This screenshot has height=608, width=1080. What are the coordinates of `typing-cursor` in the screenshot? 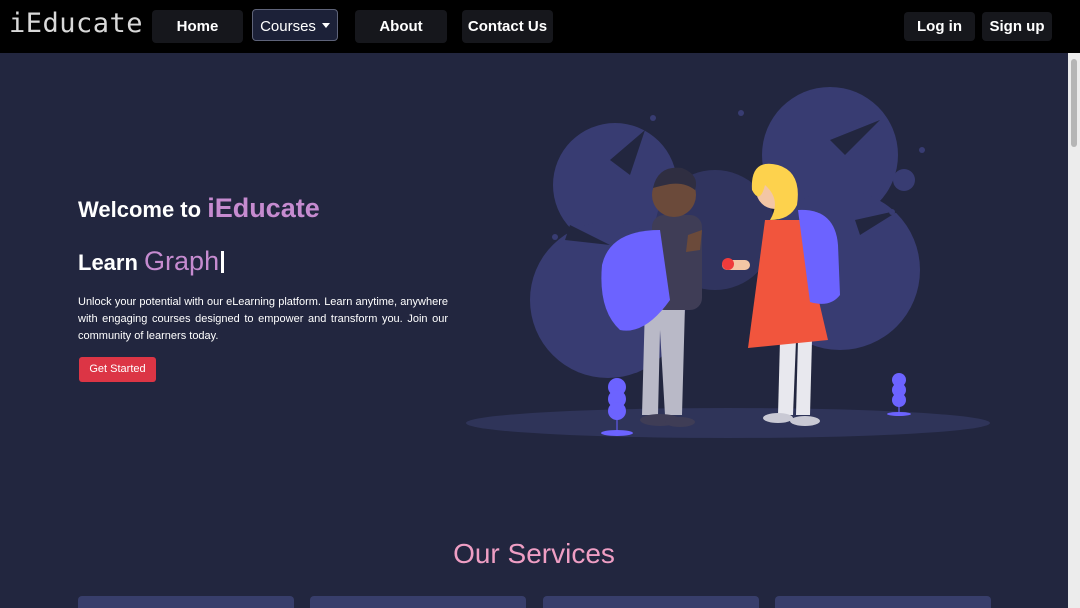 It's located at (223, 262).